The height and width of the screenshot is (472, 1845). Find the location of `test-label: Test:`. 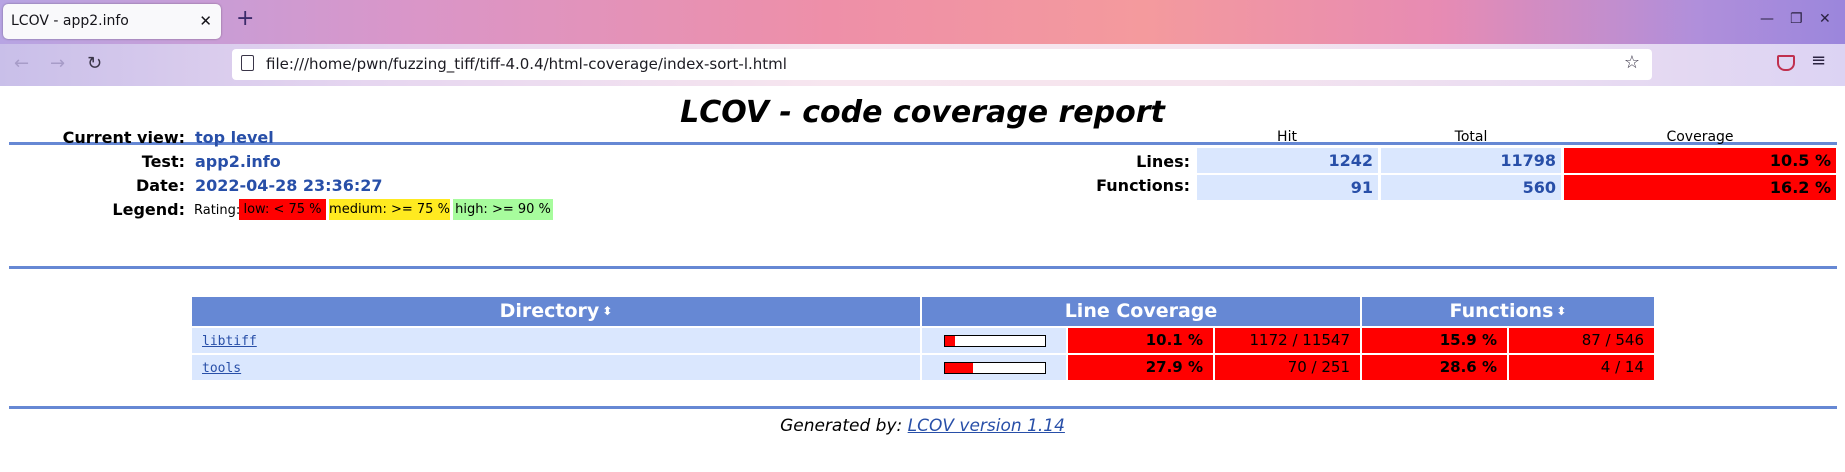

test-label: Test: is located at coordinates (163, 161).